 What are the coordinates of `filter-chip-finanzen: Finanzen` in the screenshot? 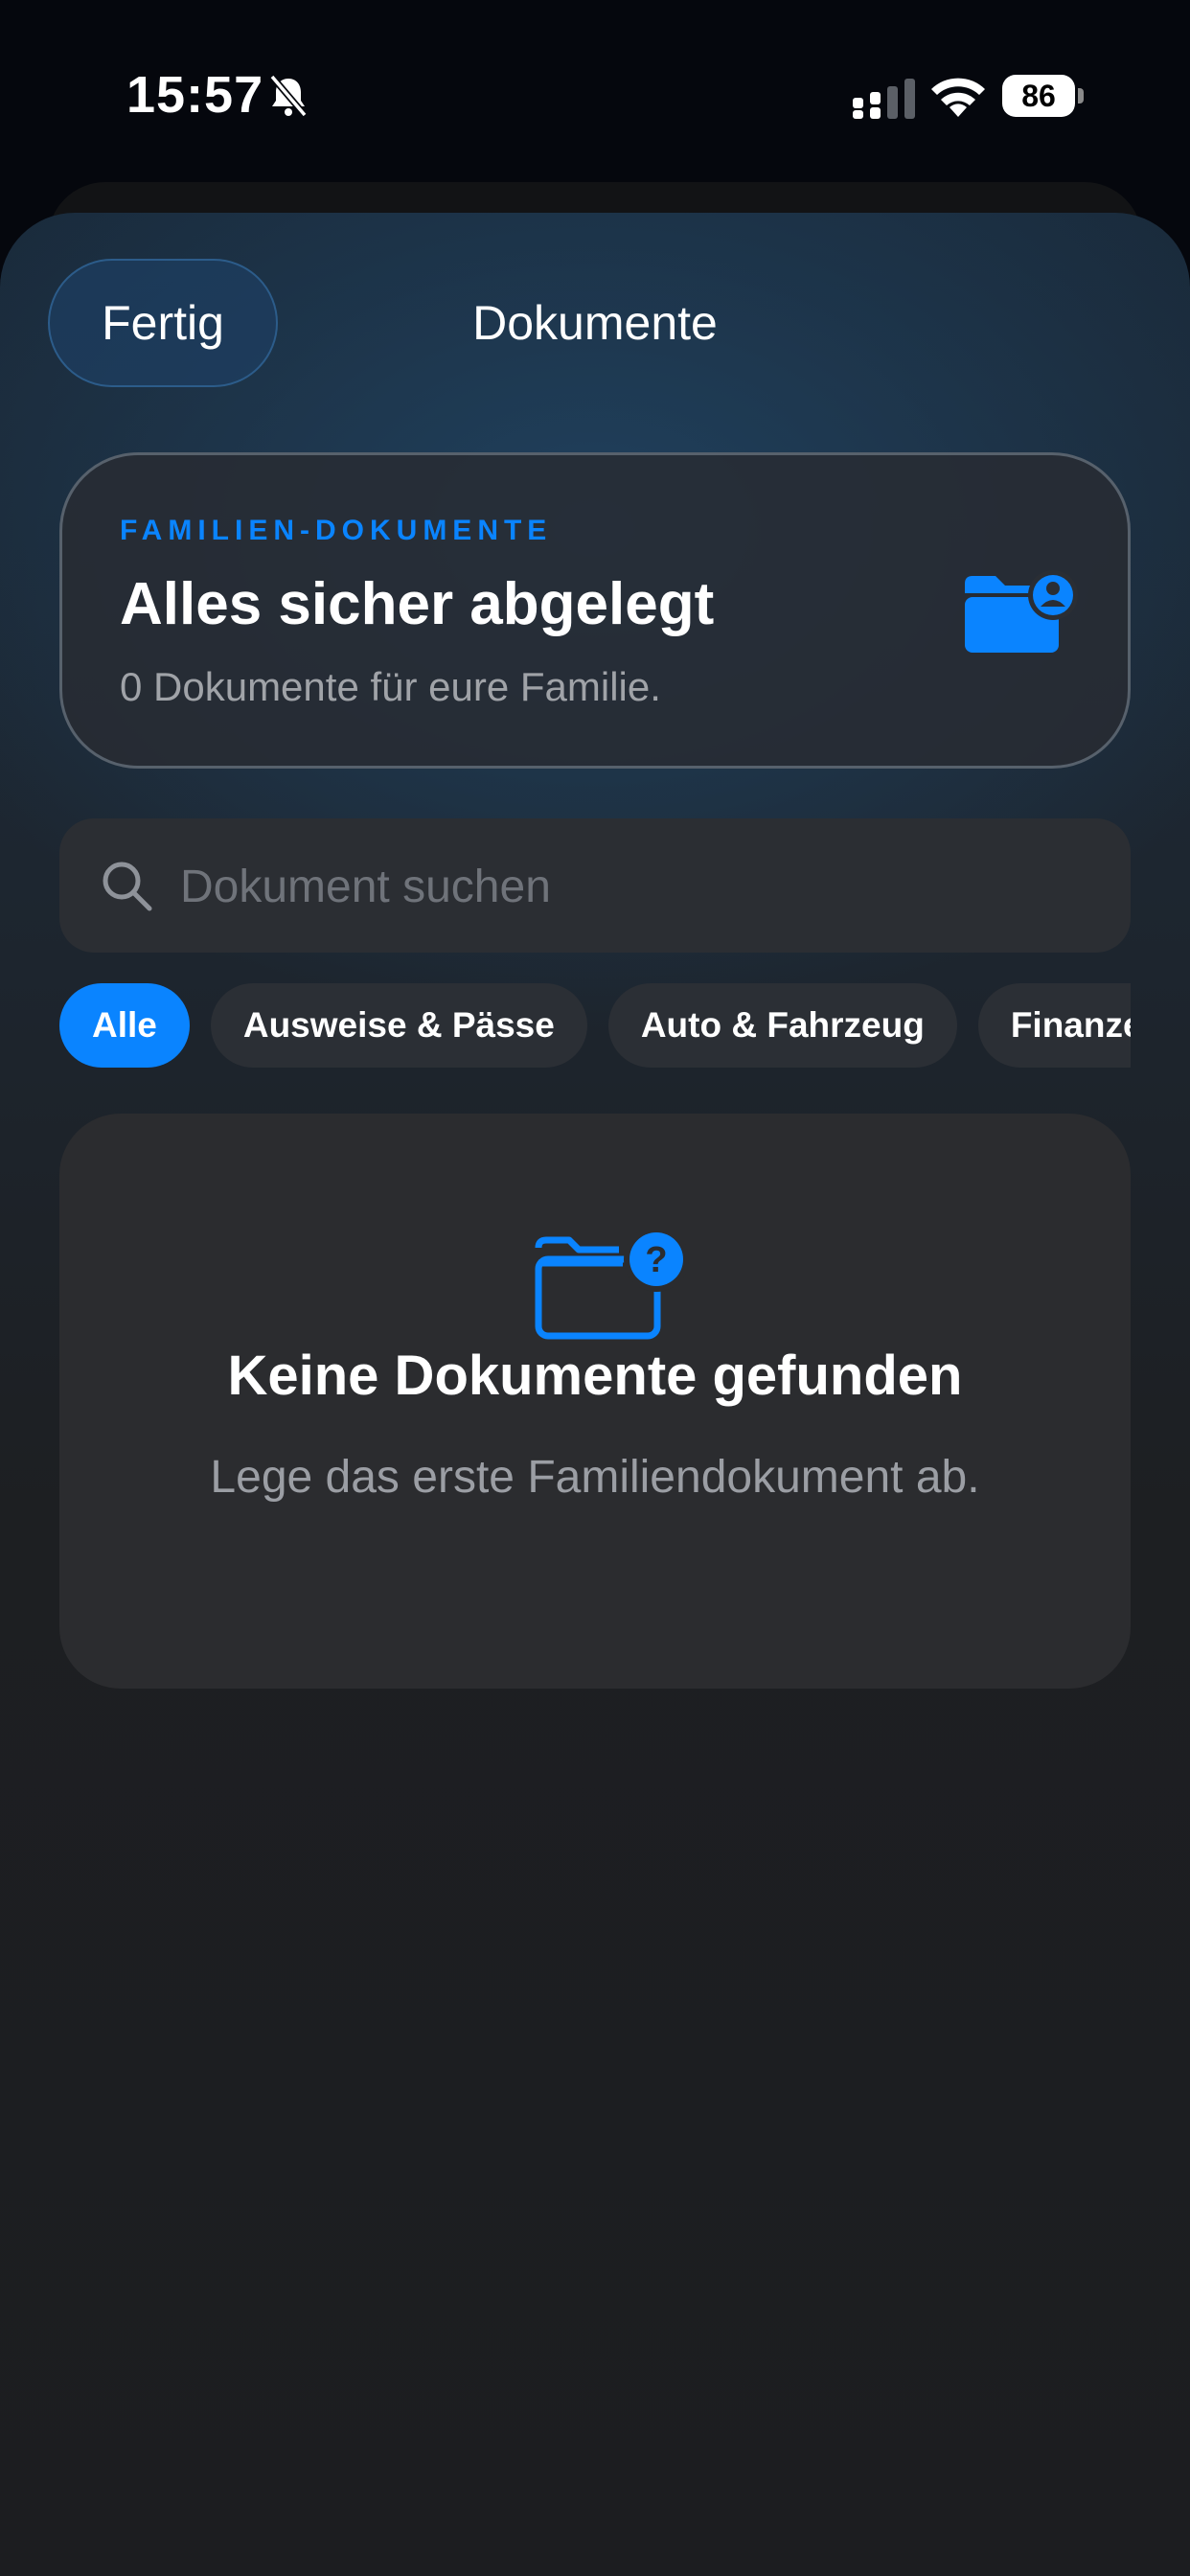 It's located at (1054, 1025).